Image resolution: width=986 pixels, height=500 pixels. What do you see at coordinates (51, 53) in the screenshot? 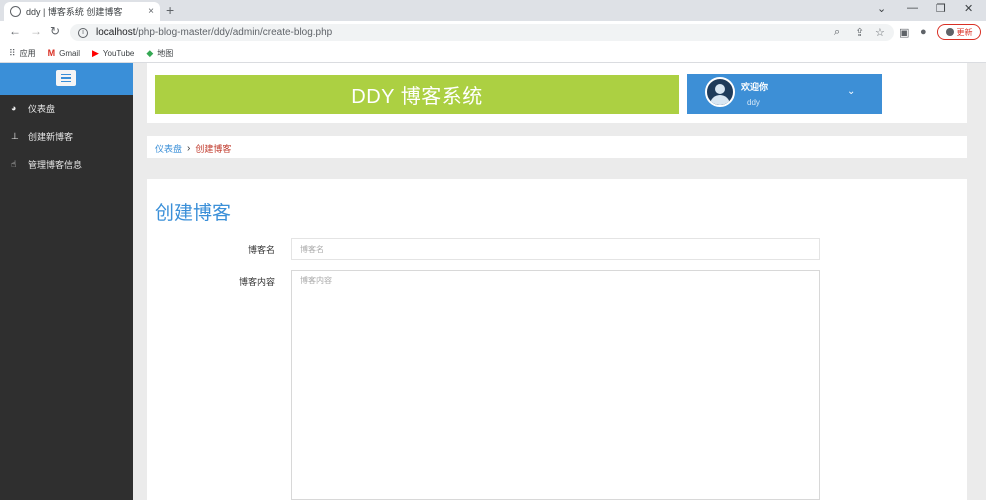
I see `gmail-icon: M` at bounding box center [51, 53].